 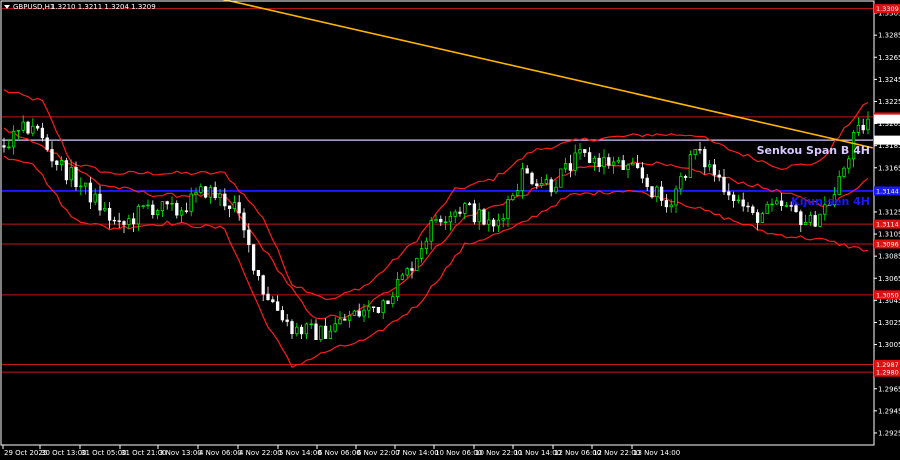 I want to click on x-tick-label: 4 Nov 06:00, so click(x=220, y=453).